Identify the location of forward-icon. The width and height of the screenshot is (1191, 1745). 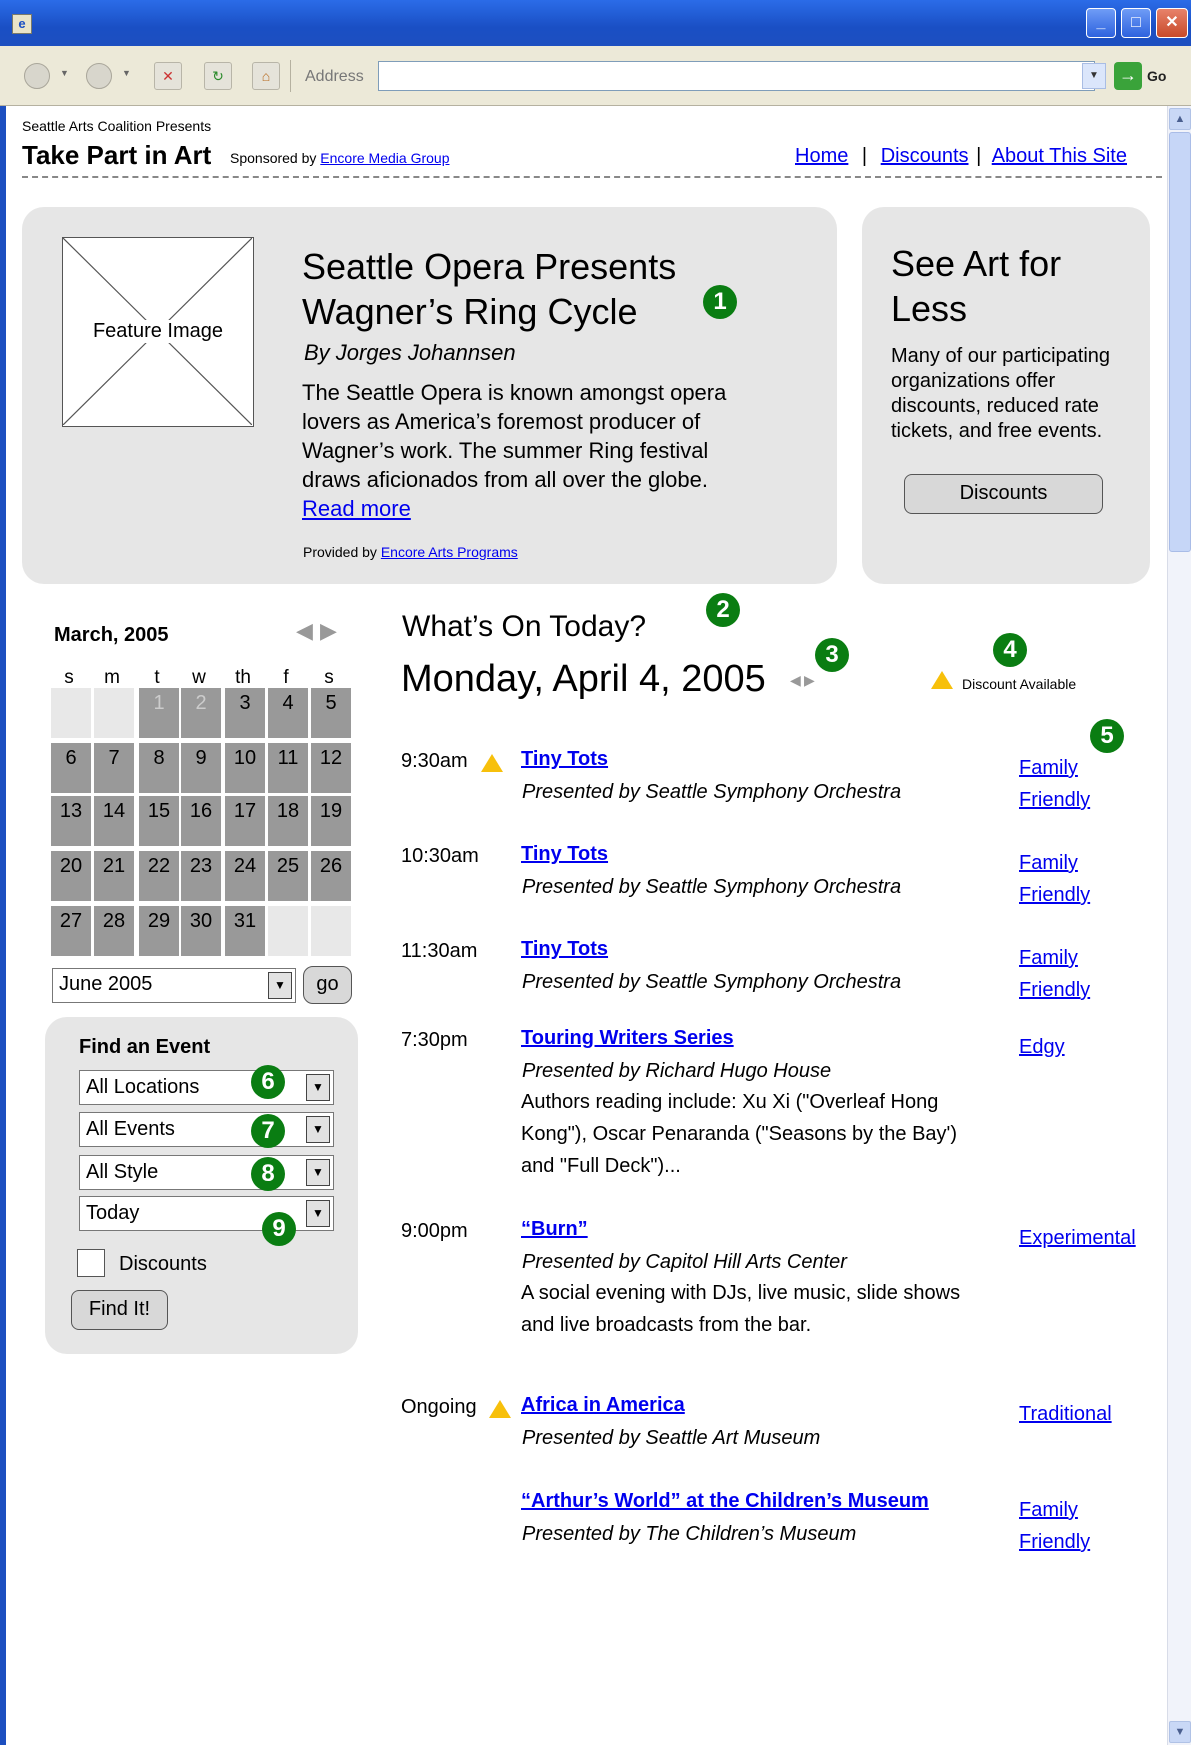
(99, 76).